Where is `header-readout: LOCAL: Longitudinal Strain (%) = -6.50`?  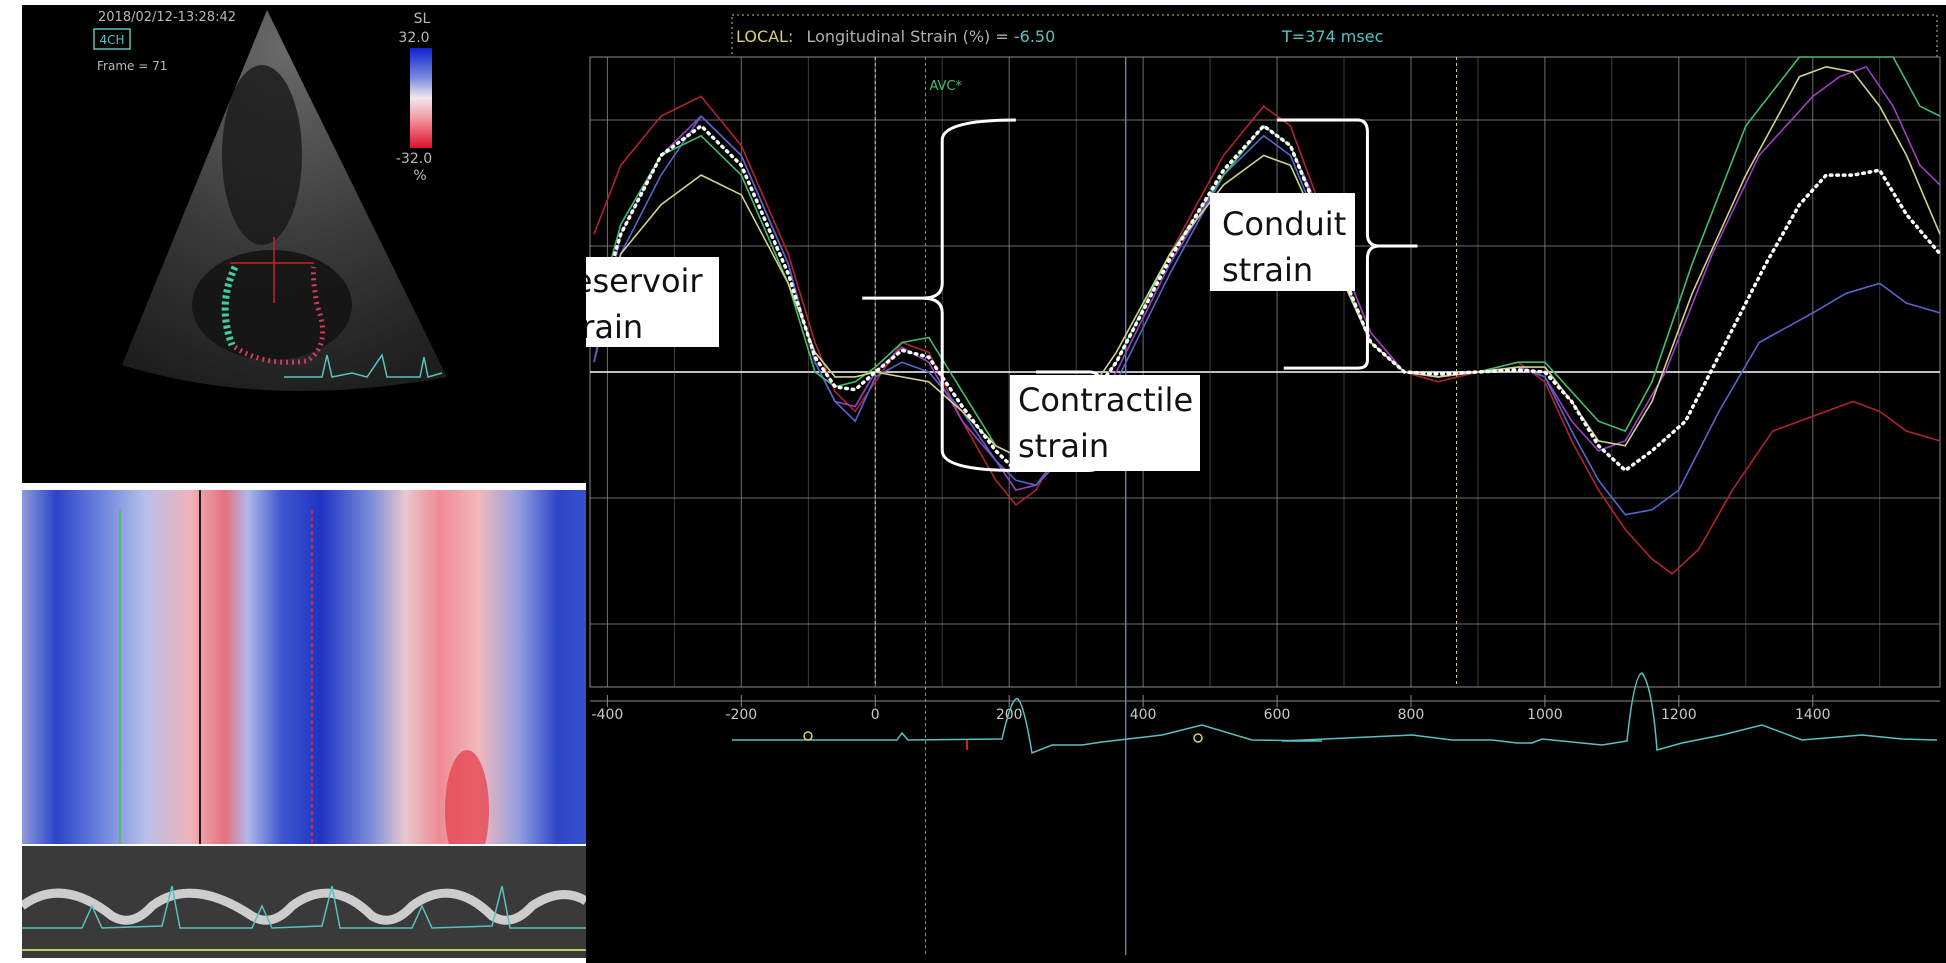 header-readout: LOCAL: Longitudinal Strain (%) = -6.50 is located at coordinates (895, 36).